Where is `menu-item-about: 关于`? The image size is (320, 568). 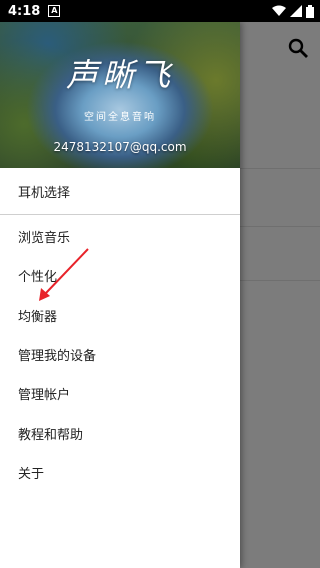
menu-item-about: 关于 is located at coordinates (120, 472).